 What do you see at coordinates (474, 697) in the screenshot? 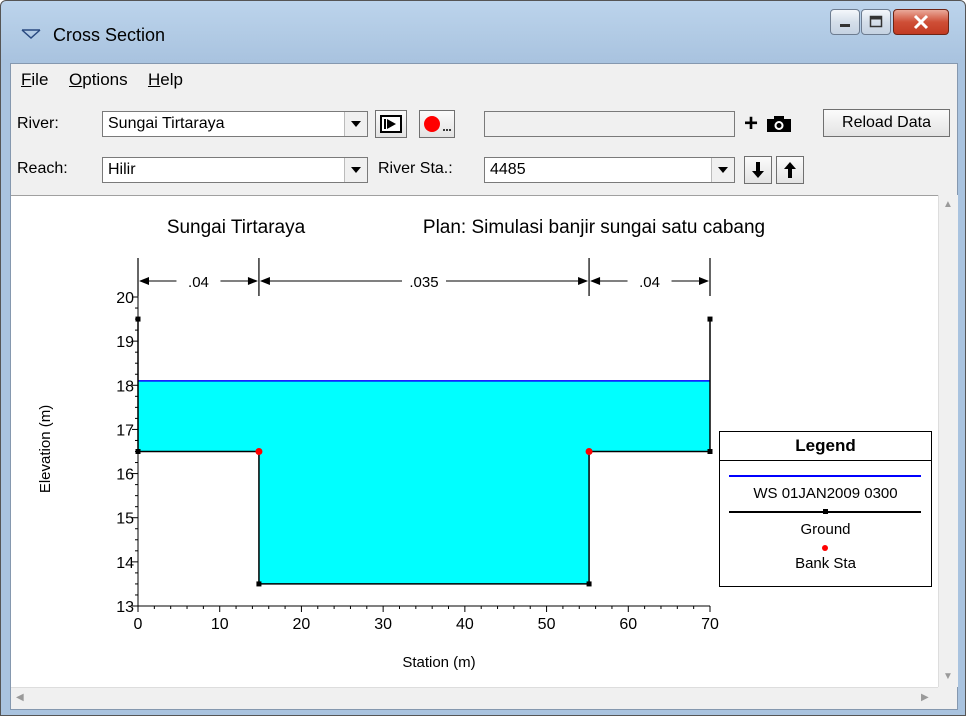
I see `horizontal-scrollbar: ◀ ▶` at bounding box center [474, 697].